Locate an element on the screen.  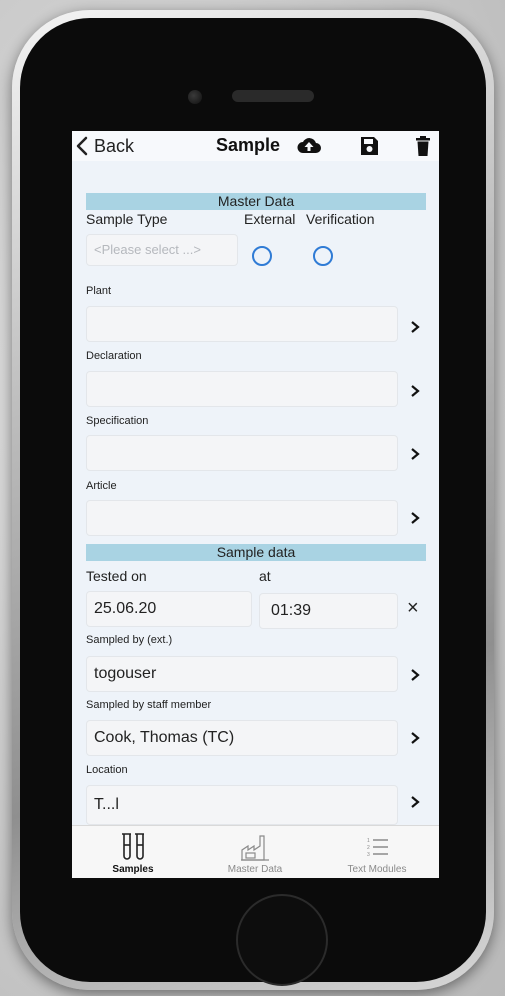
numbered-list-icon: 123 is located at coordinates (377, 848).